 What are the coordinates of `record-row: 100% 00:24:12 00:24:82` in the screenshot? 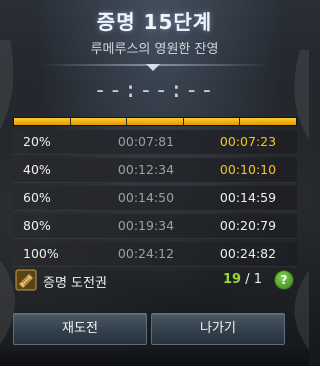 It's located at (155, 254).